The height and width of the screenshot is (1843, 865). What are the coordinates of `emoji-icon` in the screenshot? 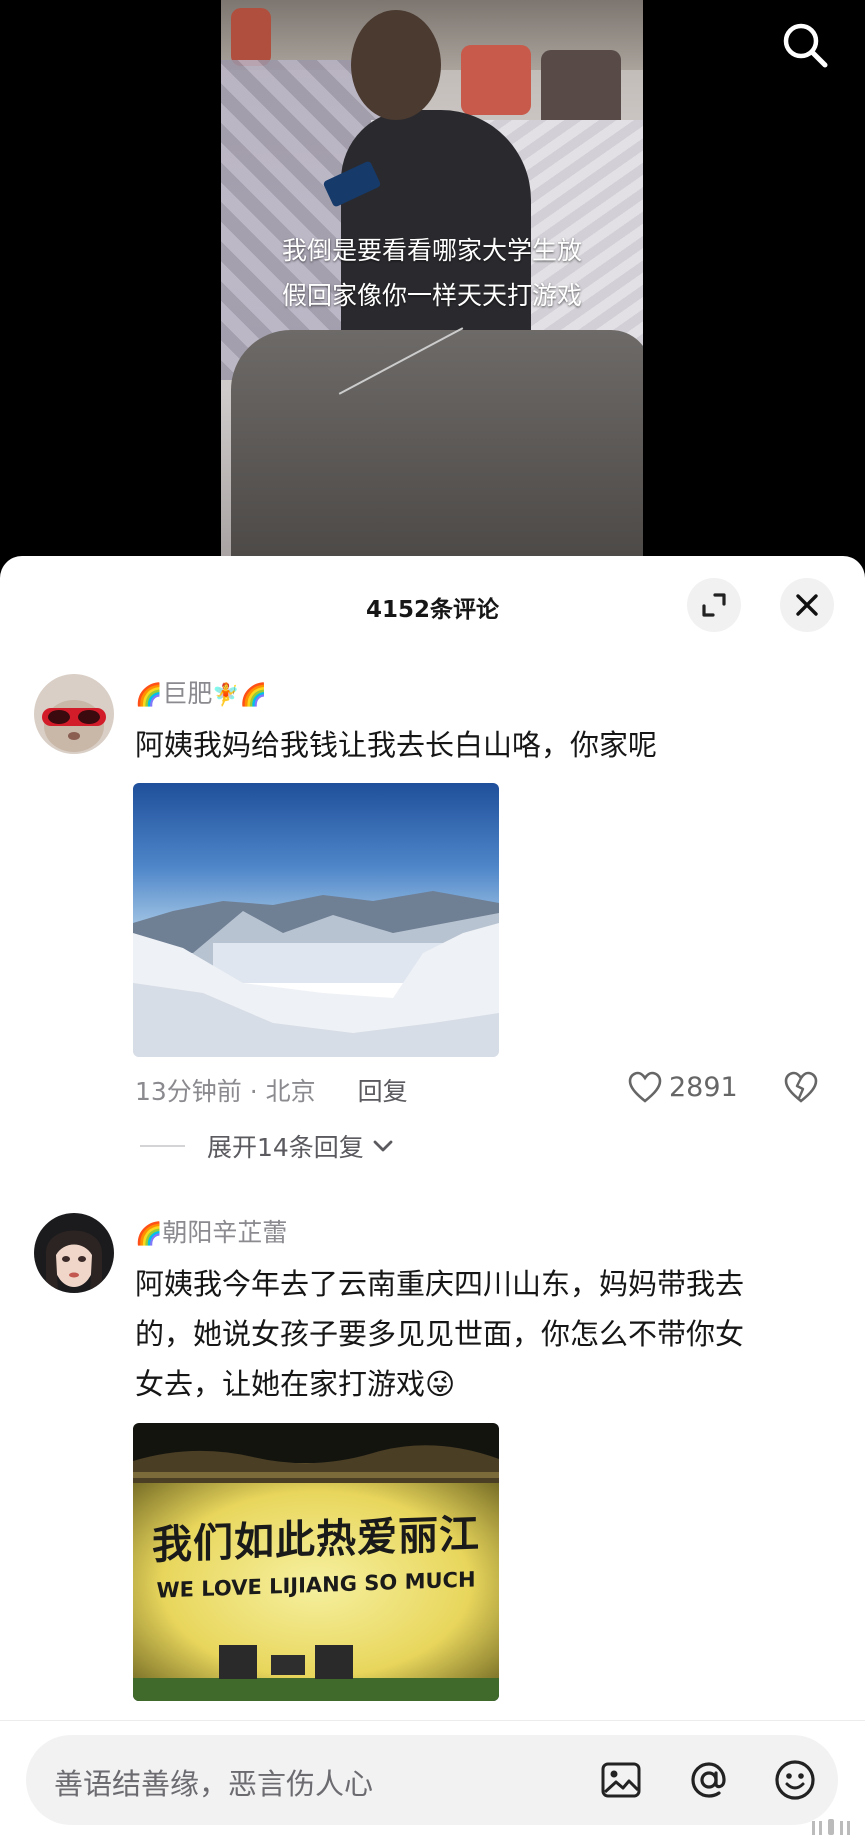 It's located at (795, 1780).